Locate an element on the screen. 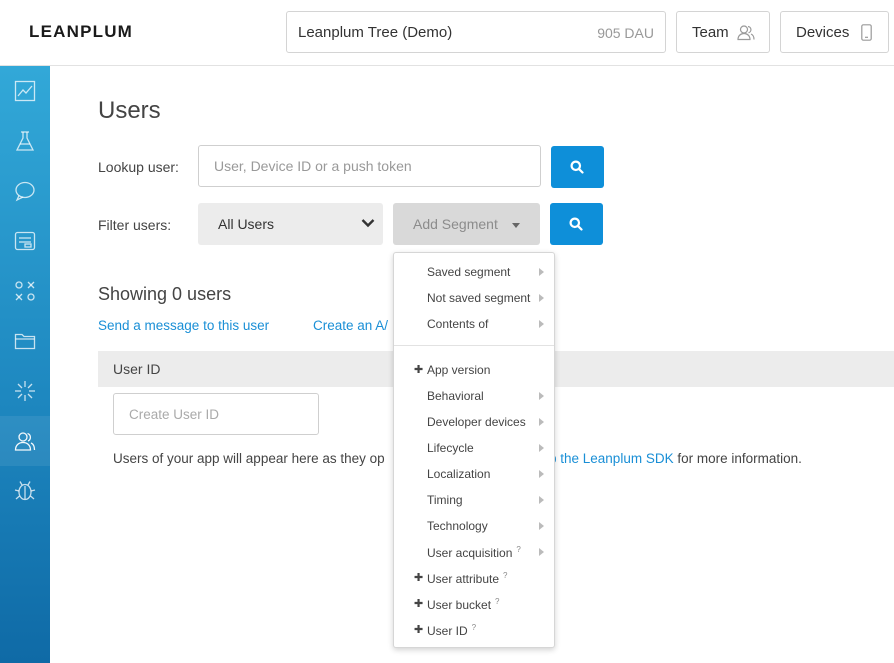 Image resolution: width=894 pixels, height=663 pixels. segment-option-label: App version is located at coordinates (458, 370).